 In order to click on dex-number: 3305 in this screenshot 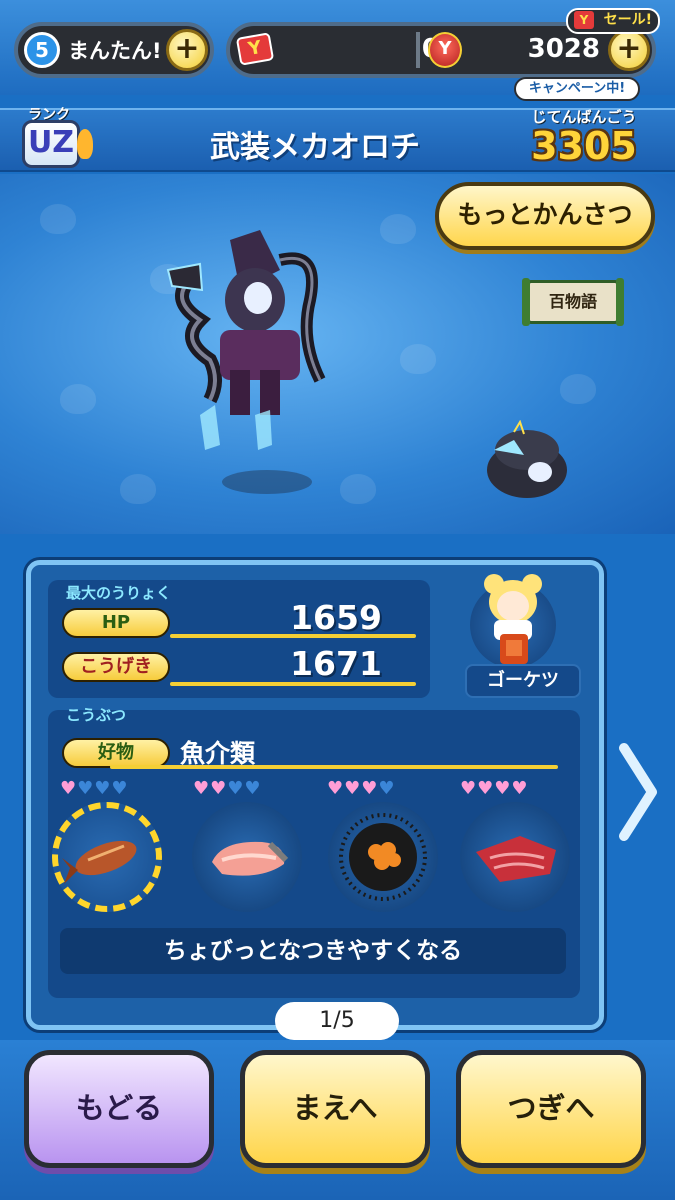, I will do `click(584, 146)`.